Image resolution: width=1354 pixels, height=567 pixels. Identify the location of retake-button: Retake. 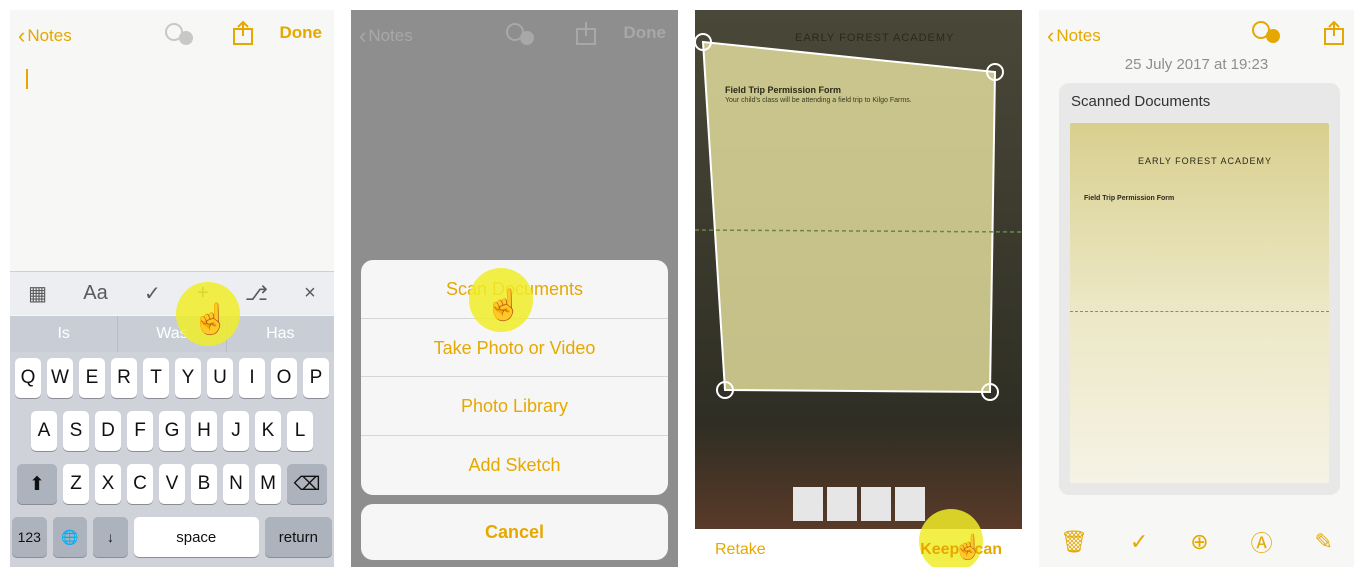
(740, 550).